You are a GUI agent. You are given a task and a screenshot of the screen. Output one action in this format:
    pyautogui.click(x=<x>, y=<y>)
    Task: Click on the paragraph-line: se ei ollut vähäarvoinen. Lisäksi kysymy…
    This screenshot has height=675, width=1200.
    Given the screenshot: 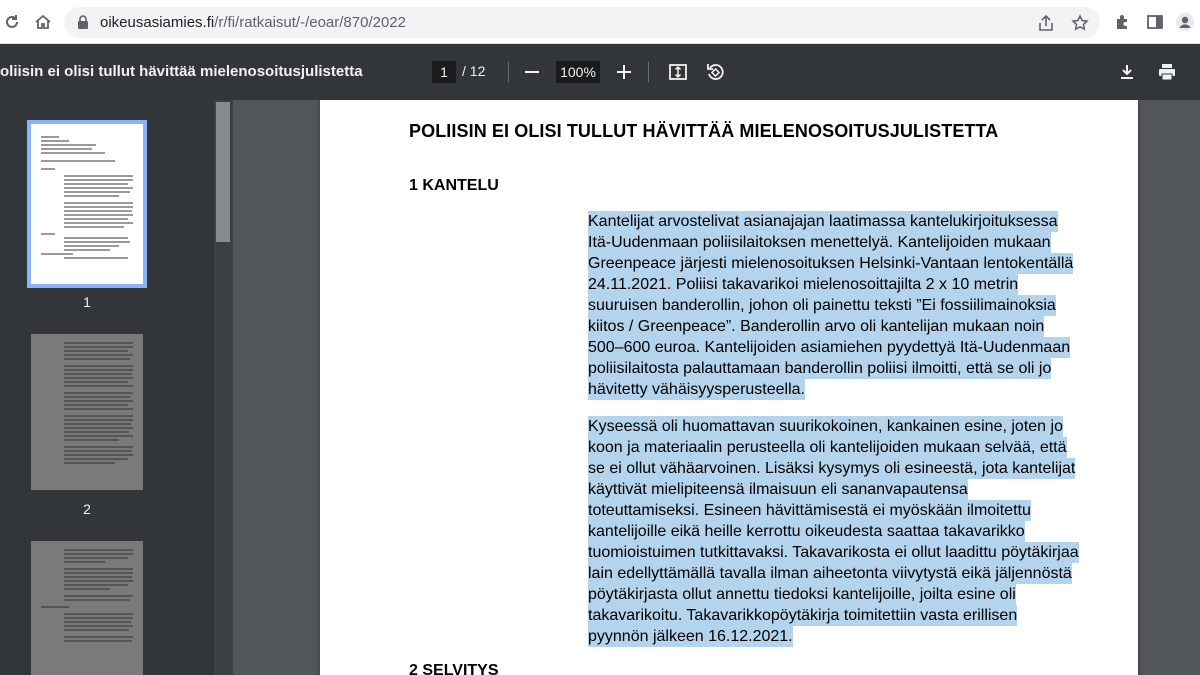 What is the action you would take?
    pyautogui.click(x=832, y=468)
    